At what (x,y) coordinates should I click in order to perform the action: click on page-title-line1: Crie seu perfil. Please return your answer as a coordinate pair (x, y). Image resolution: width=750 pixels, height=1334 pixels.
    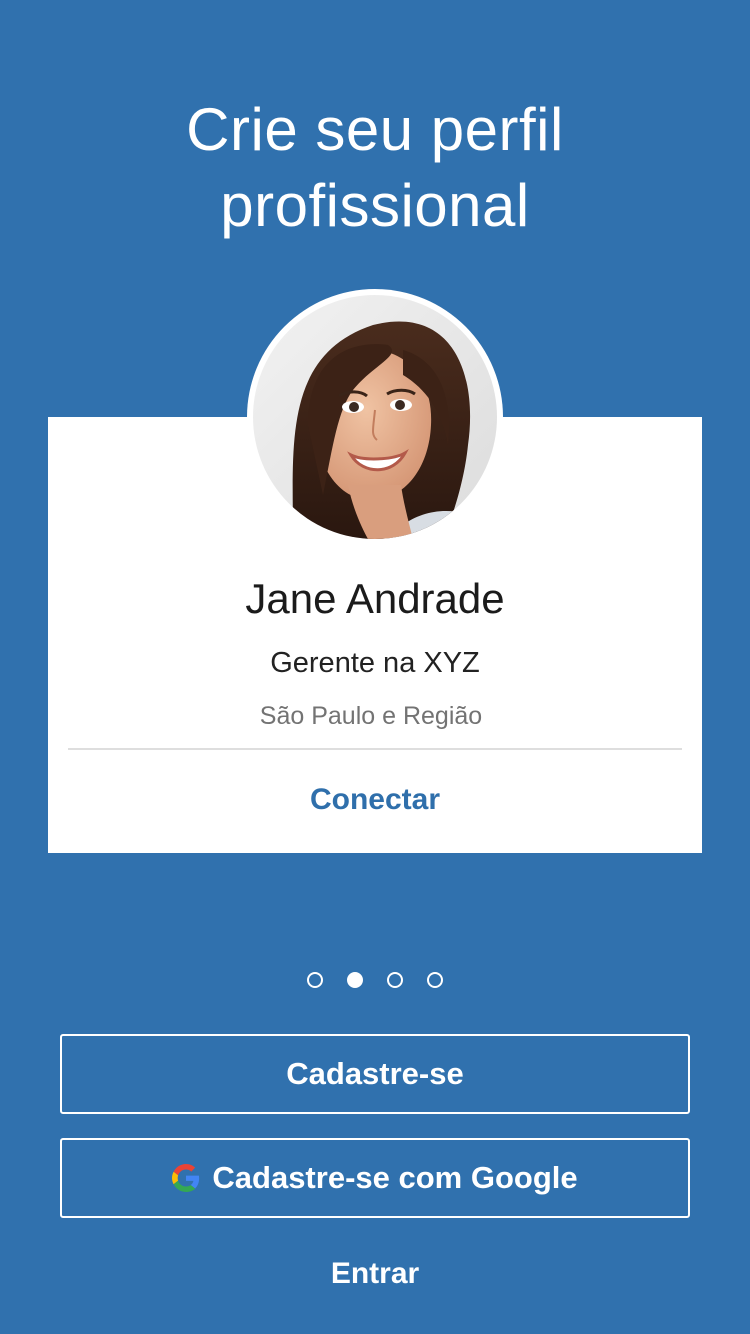
    Looking at the image, I should click on (375, 129).